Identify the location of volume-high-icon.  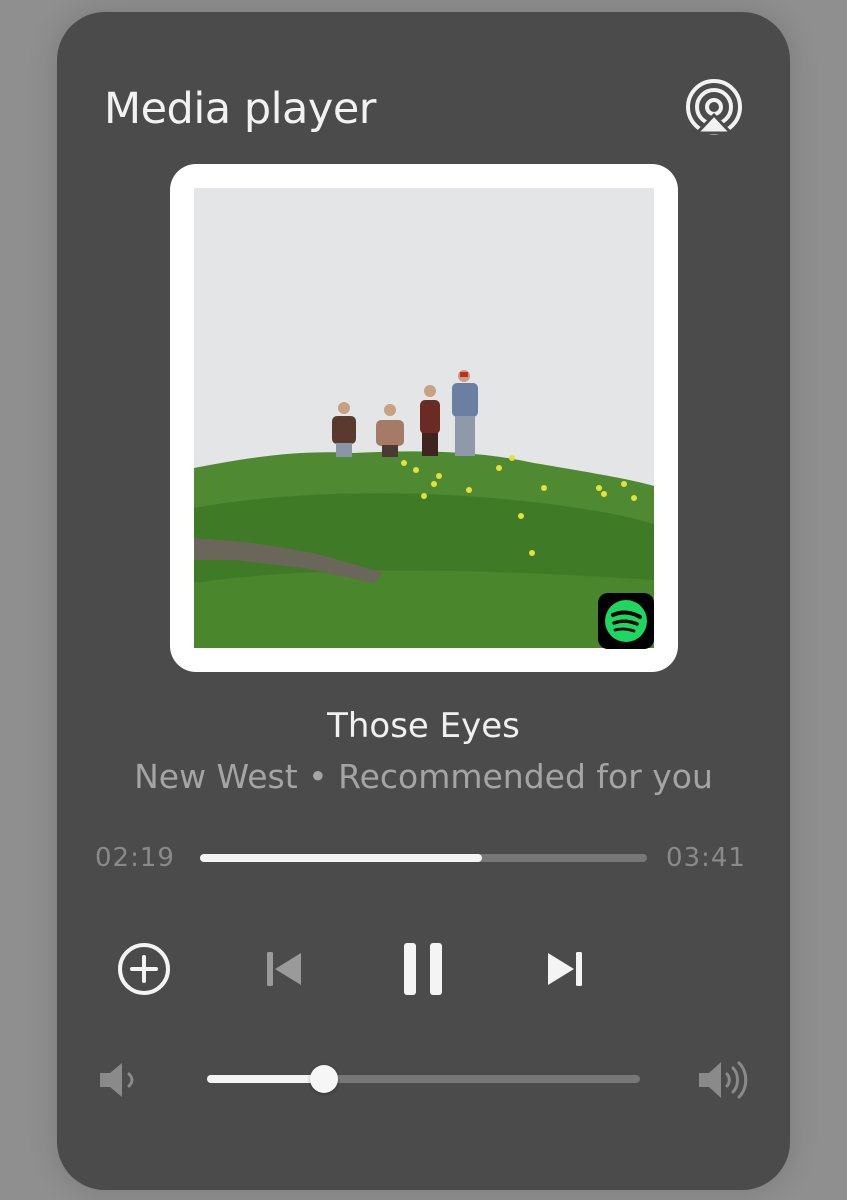
(723, 1080).